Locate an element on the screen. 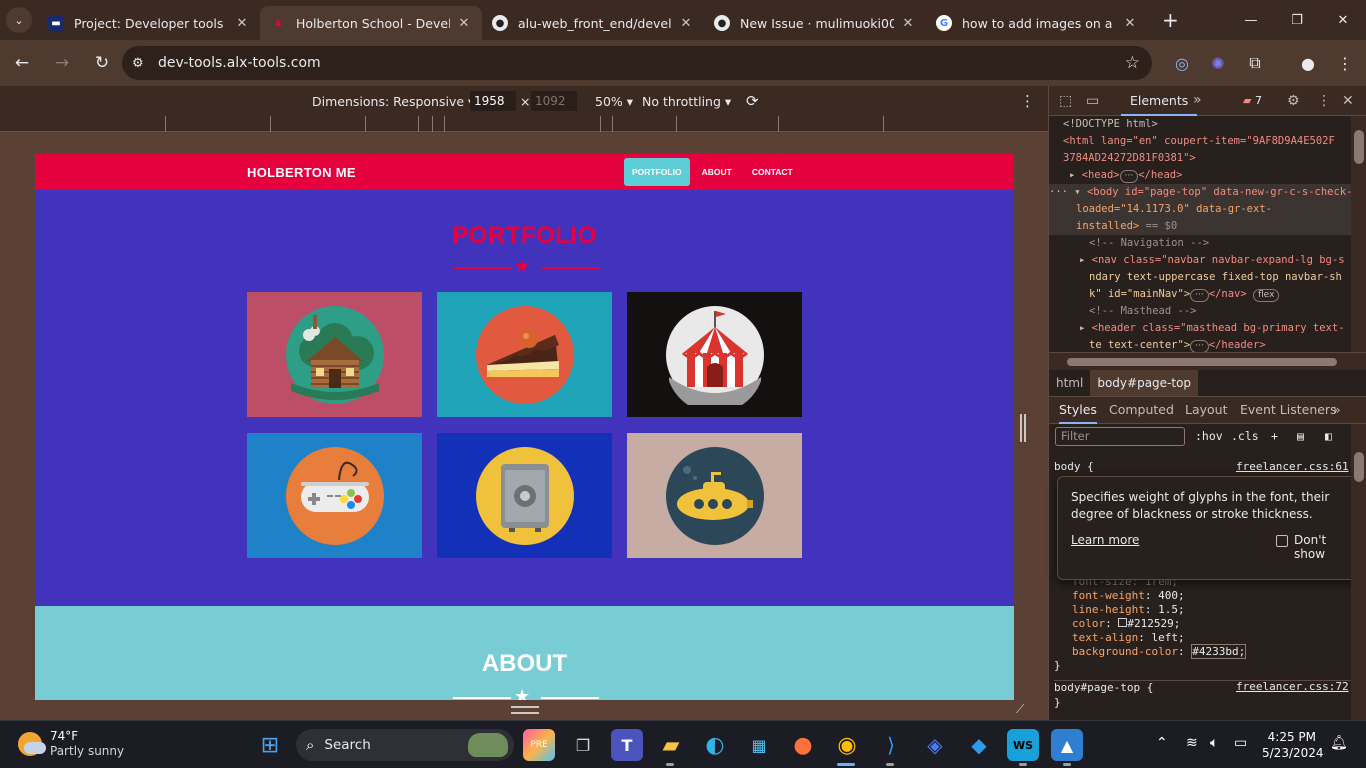  height-input: 1092 is located at coordinates (554, 101).